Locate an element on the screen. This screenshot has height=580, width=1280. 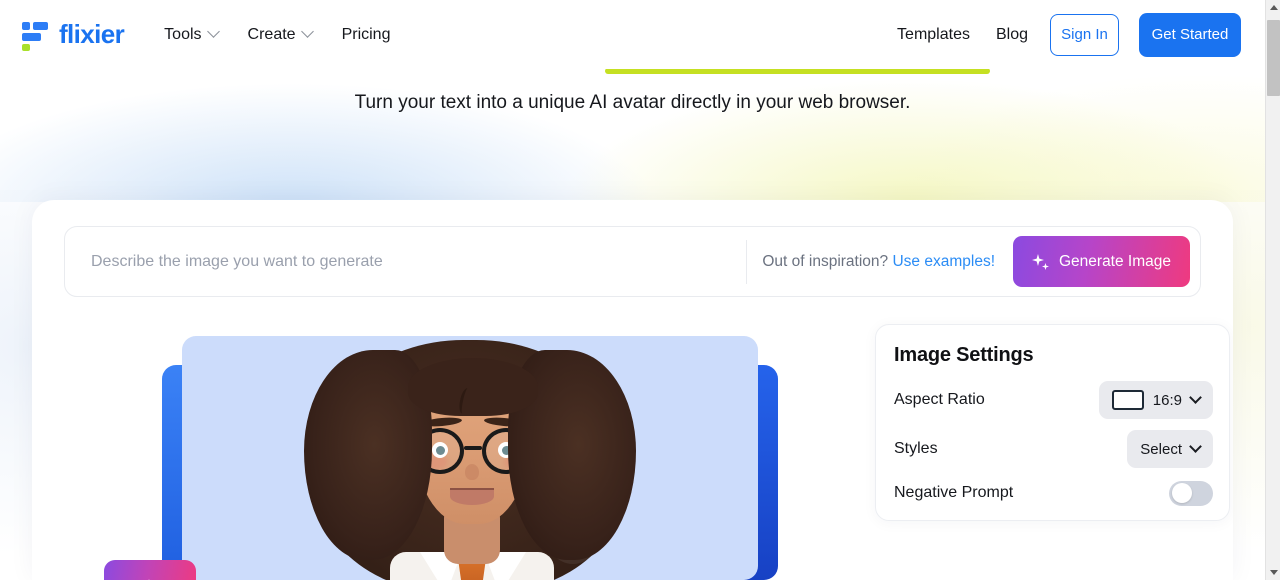
aspect-ratio-select: 16:9 is located at coordinates (1155, 400).